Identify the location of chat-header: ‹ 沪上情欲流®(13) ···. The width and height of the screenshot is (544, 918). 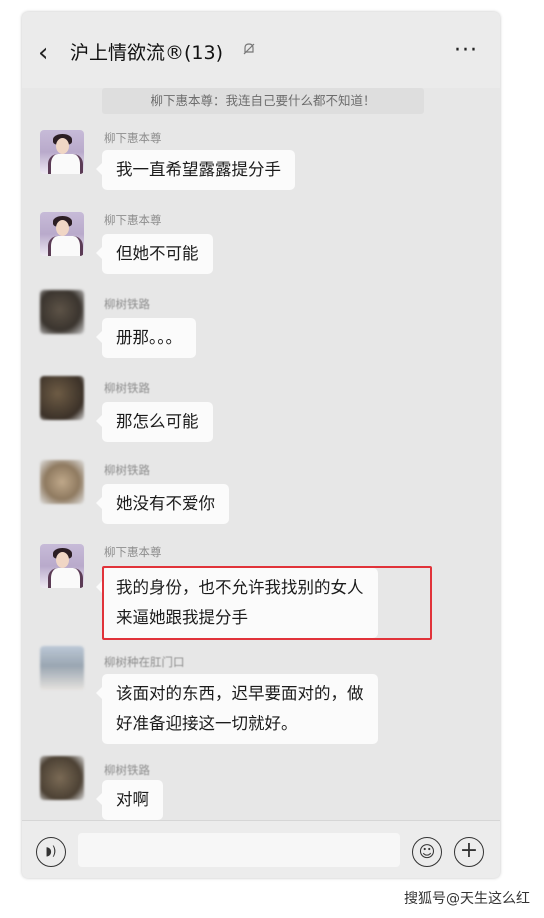
(261, 50).